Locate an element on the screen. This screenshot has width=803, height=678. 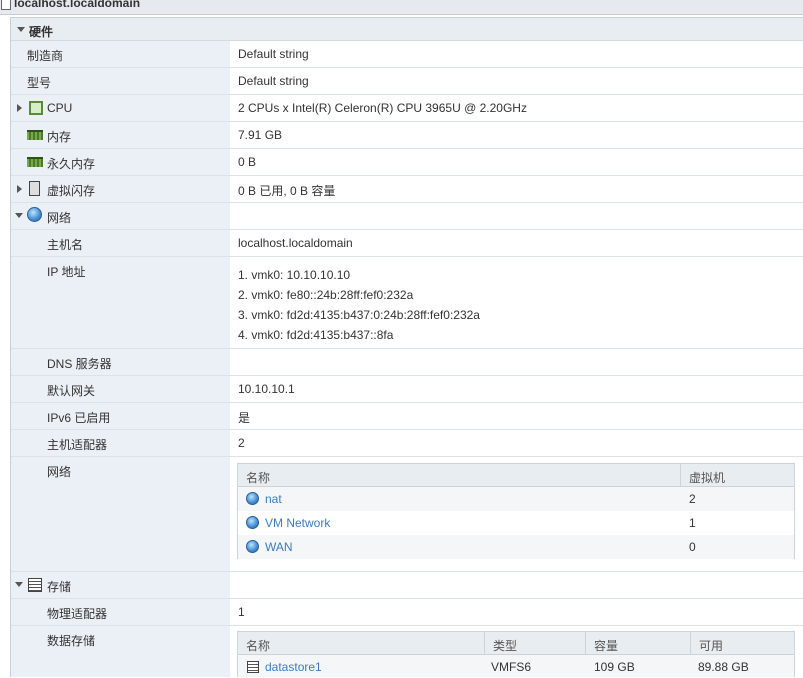
flash-drive-icon is located at coordinates (34, 188).